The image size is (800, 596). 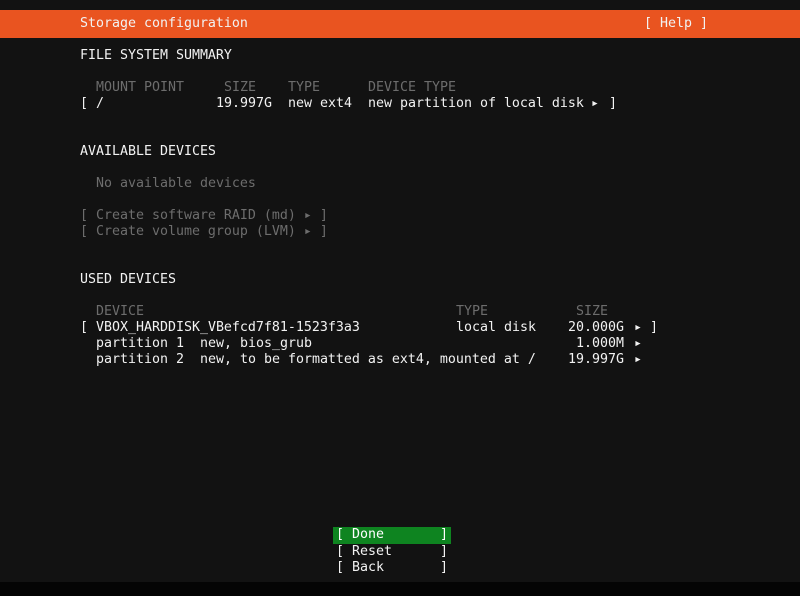 I want to click on titlebar: Storage configuration [ Help ], so click(x=400, y=24).